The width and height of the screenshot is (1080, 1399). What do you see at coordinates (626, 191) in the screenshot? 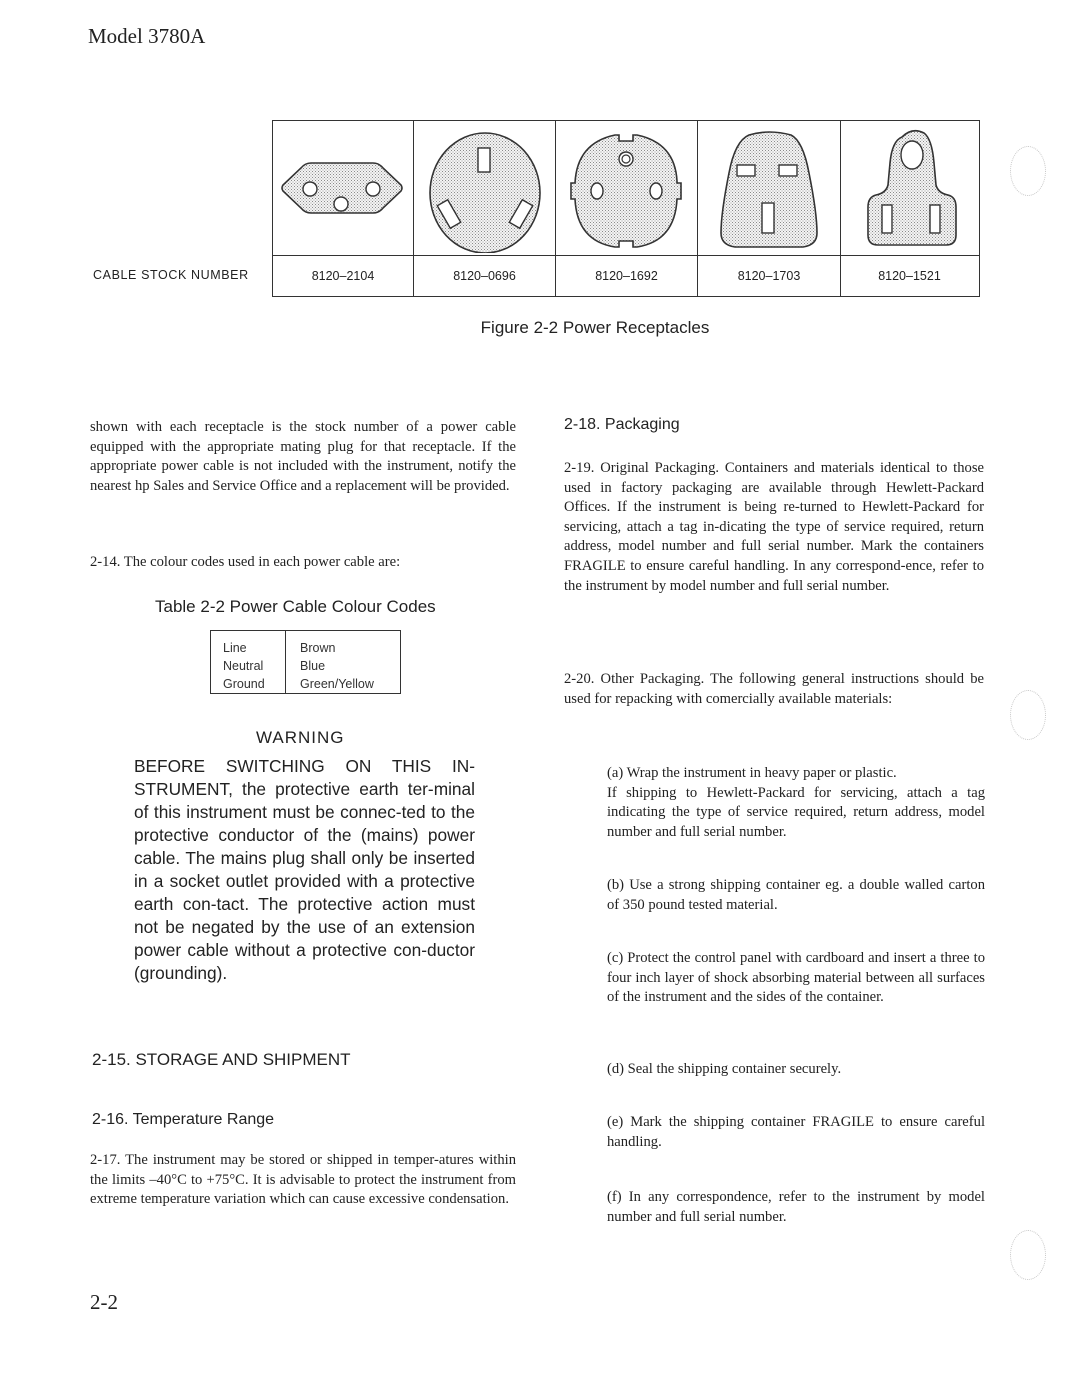
I see `schuko-receptacle-icon` at bounding box center [626, 191].